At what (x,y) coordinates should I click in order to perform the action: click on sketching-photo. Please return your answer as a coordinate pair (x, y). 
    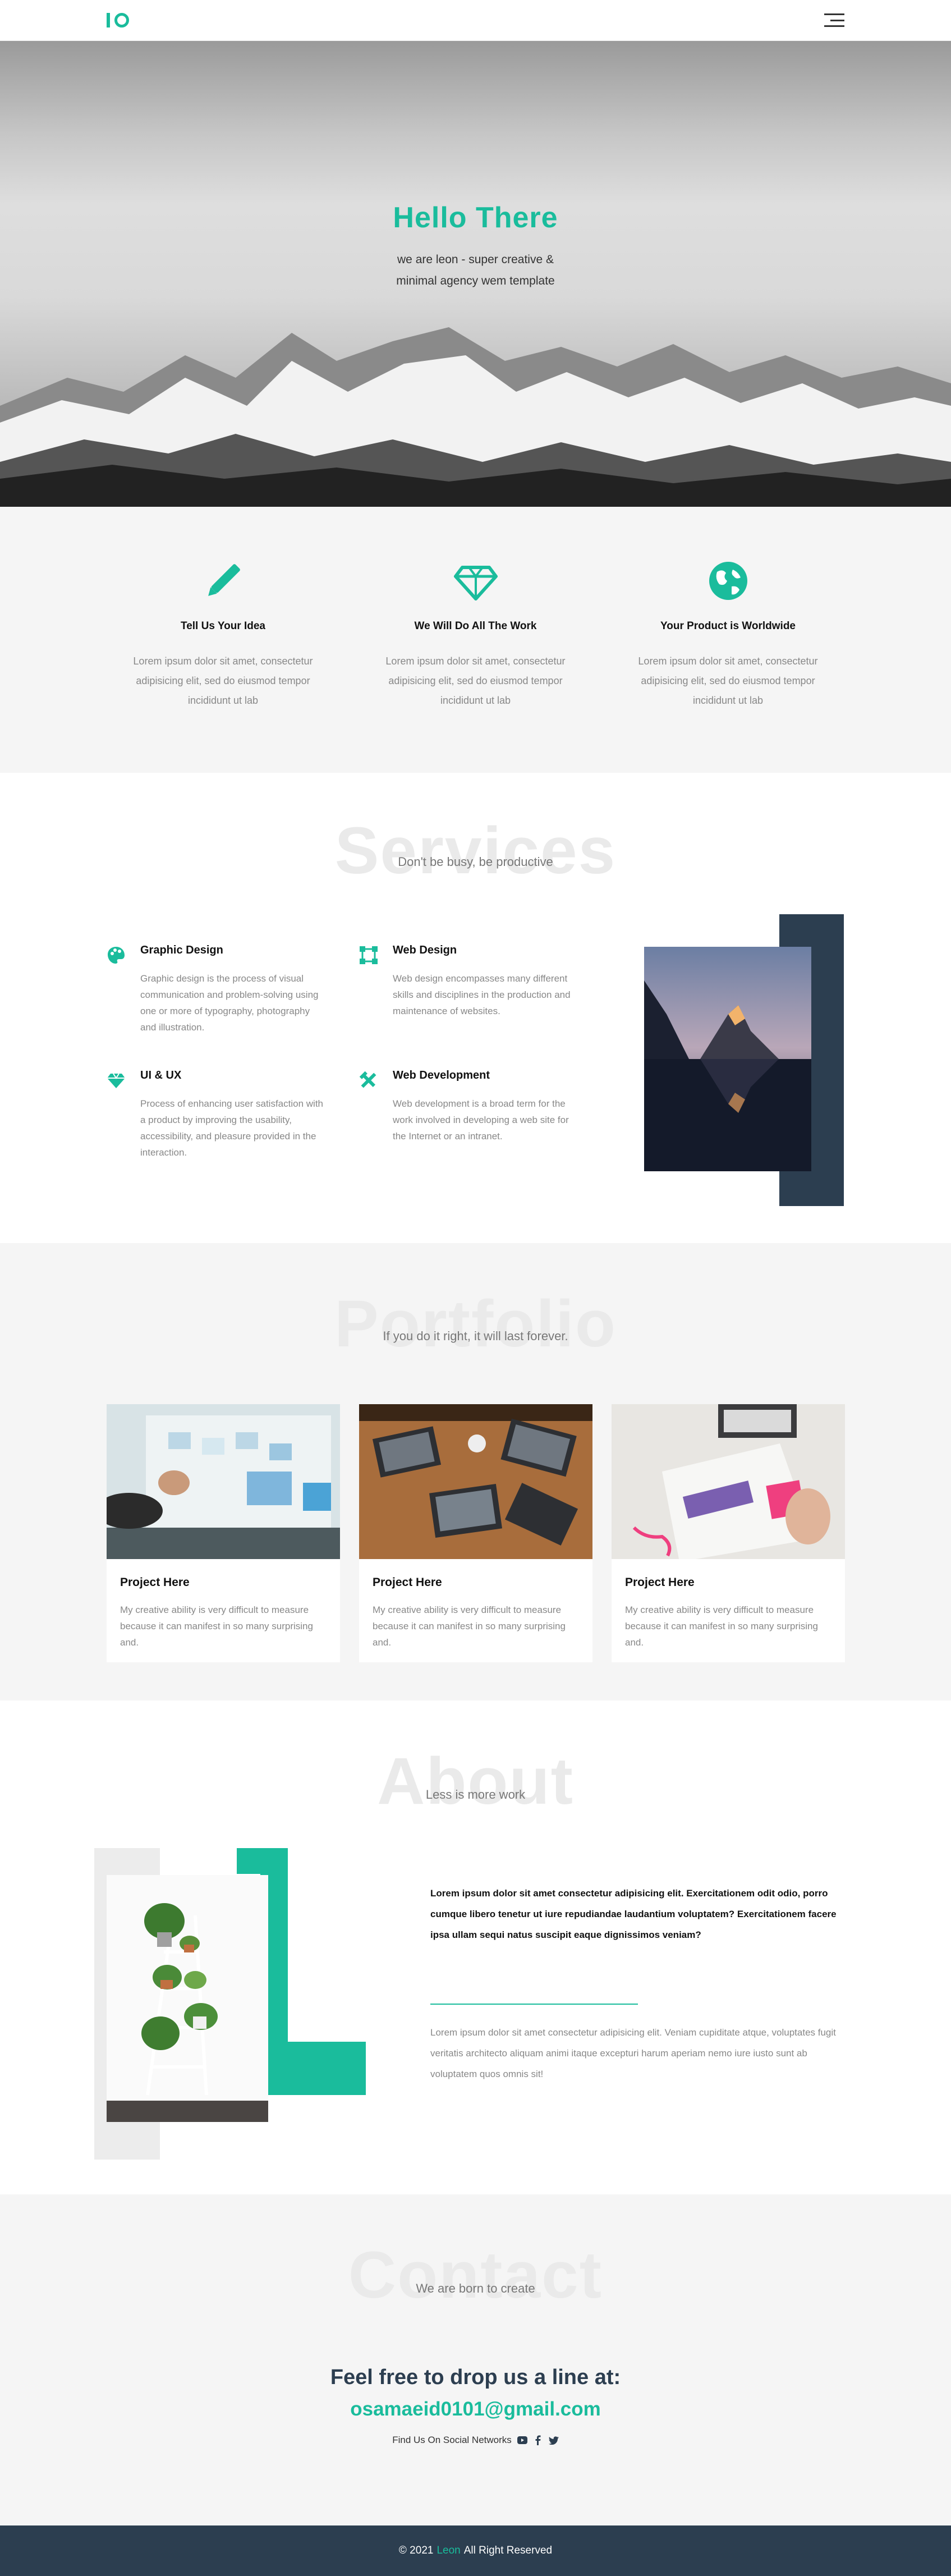
    Looking at the image, I should click on (728, 1481).